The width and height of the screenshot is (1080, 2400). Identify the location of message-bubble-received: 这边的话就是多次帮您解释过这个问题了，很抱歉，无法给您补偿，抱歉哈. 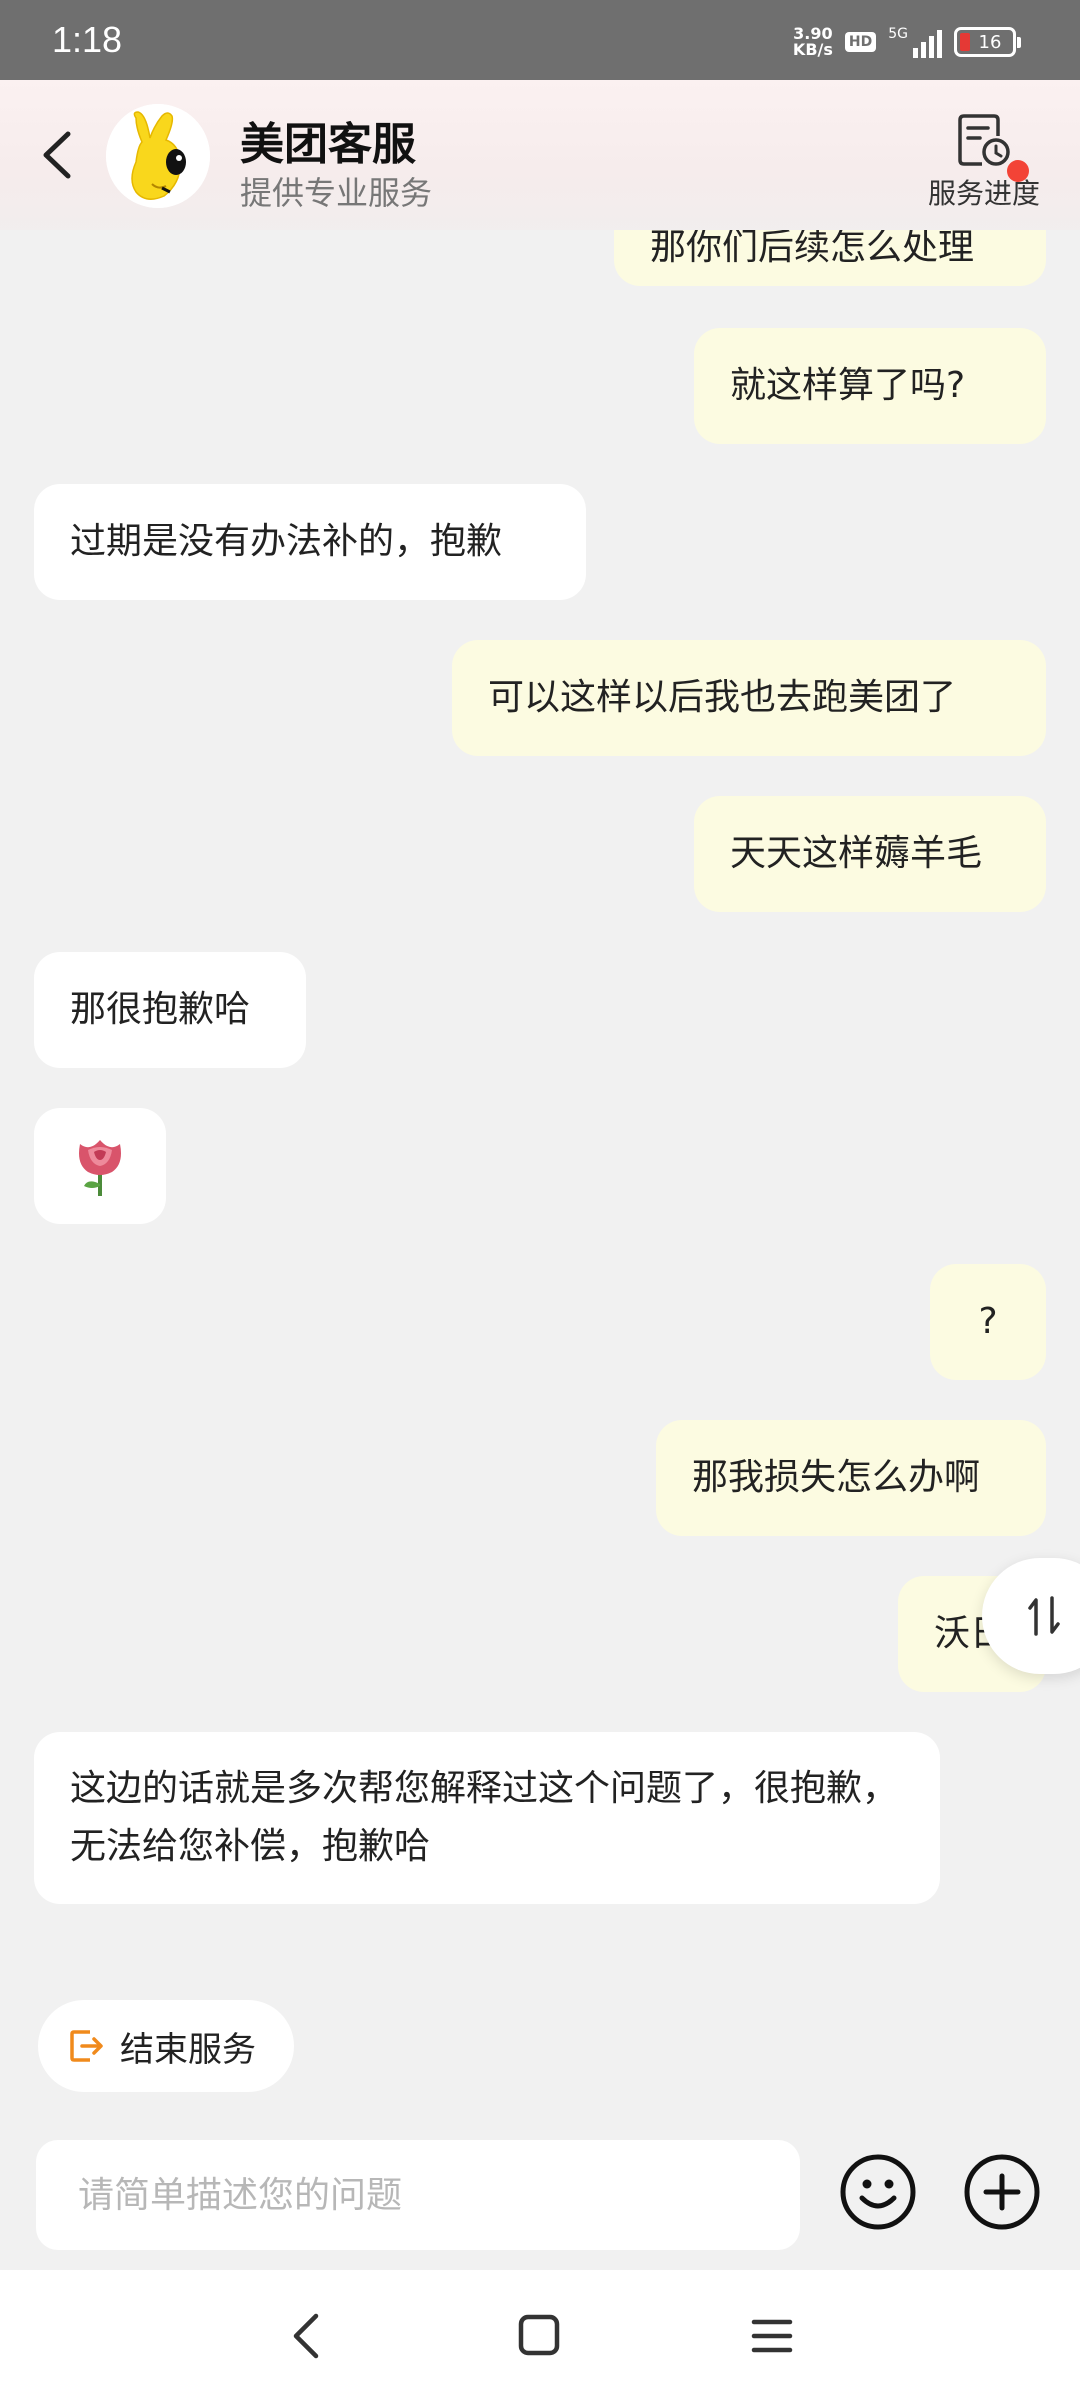
(487, 1818).